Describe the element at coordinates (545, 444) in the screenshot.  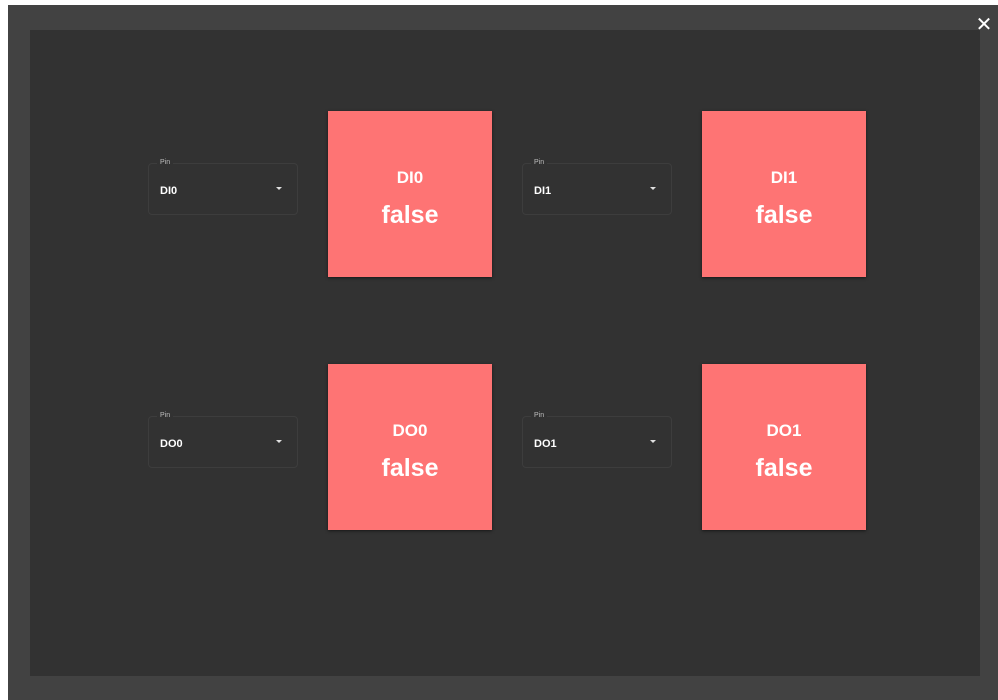
I see `pin-select-value: DO1` at that location.